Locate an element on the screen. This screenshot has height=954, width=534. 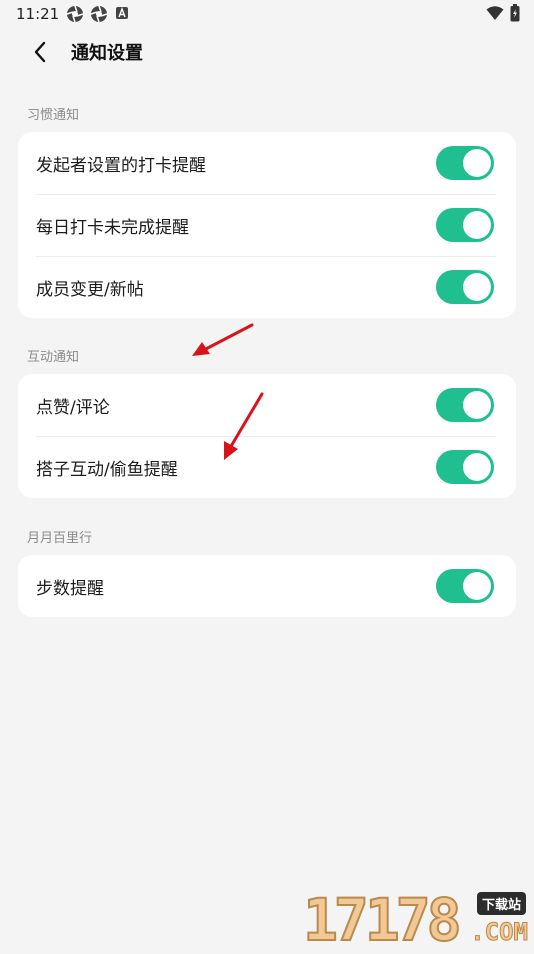
card-monthly-walk: 步数提醒 is located at coordinates (267, 586).